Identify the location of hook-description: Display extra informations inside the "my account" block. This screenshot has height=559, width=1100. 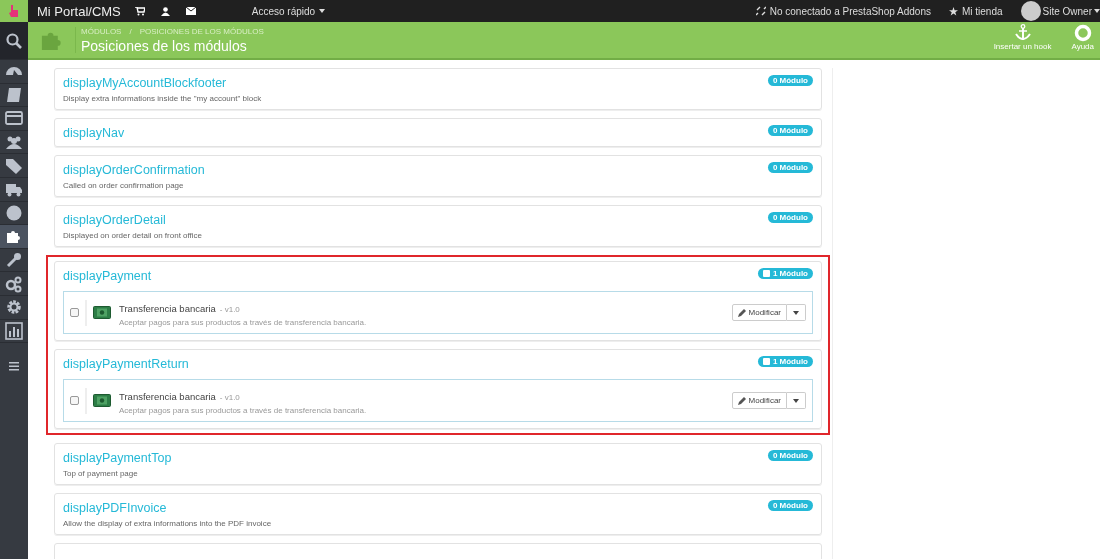
(163, 98).